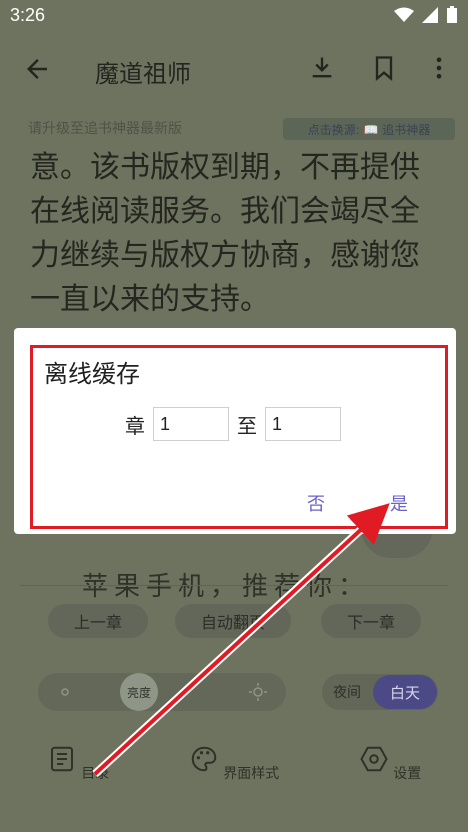  I want to click on status-time: 3:26, so click(28, 15).